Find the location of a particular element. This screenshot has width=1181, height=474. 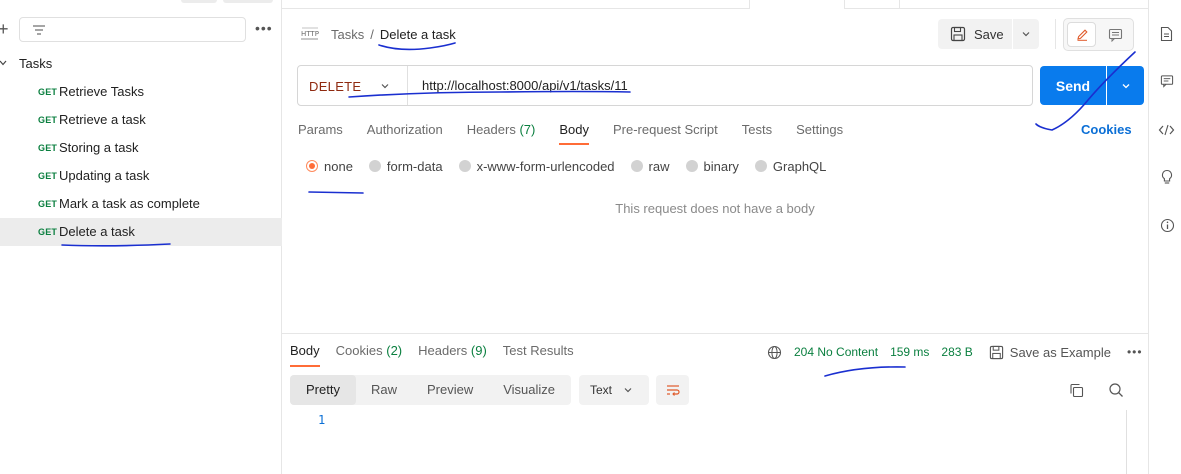

pencil-icon is located at coordinates (1082, 34).